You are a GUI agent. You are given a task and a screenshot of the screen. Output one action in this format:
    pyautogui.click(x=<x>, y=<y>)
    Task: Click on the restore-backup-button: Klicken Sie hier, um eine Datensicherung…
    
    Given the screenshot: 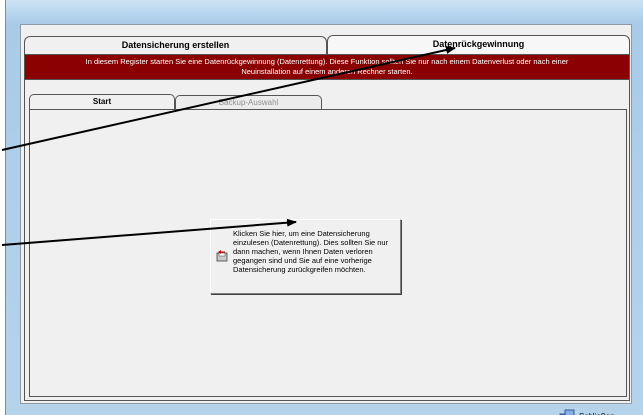 What is the action you would take?
    pyautogui.click(x=305, y=256)
    